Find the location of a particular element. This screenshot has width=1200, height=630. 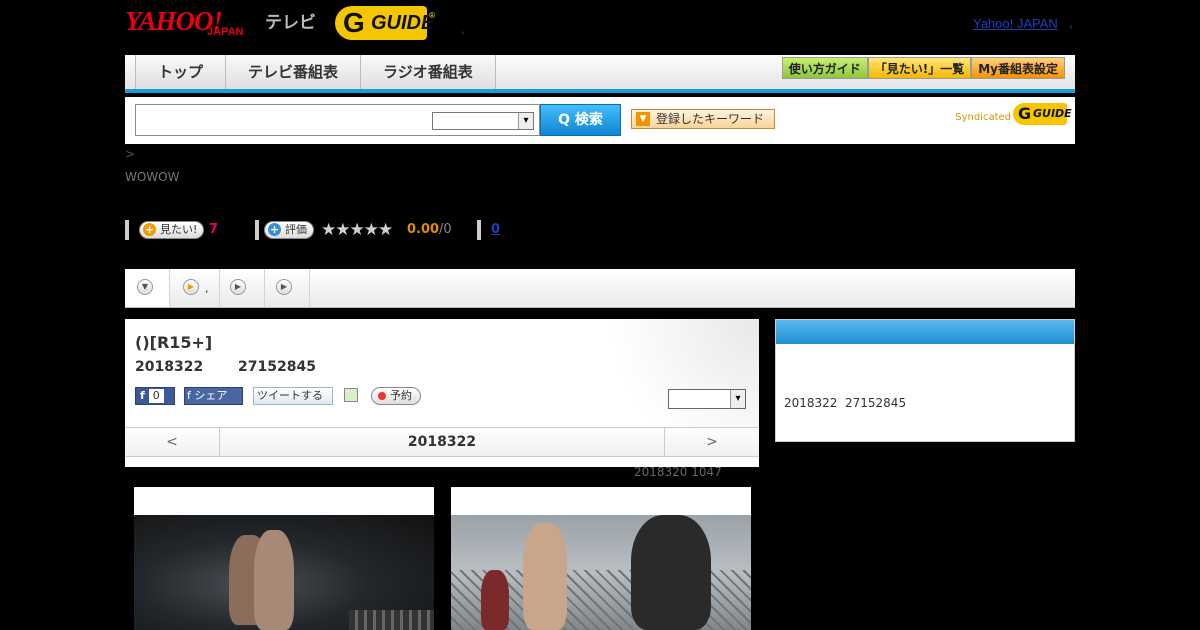

gift-icon is located at coordinates (351, 395).